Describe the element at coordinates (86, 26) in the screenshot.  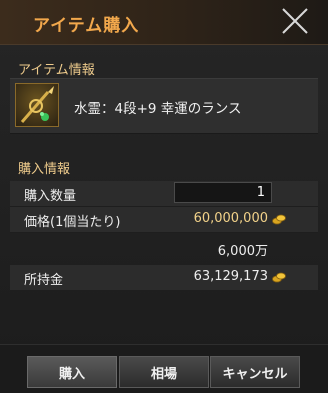
I see `dialog-title: アイテム購入` at that location.